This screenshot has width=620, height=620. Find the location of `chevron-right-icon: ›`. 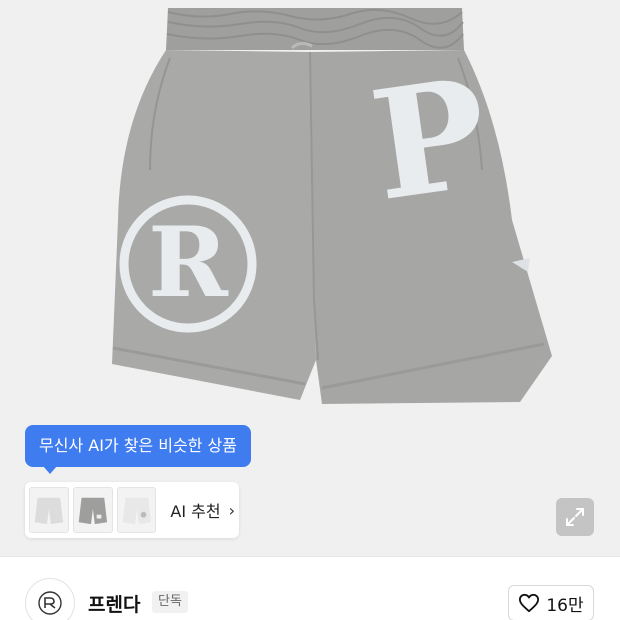

chevron-right-icon: › is located at coordinates (231, 510).